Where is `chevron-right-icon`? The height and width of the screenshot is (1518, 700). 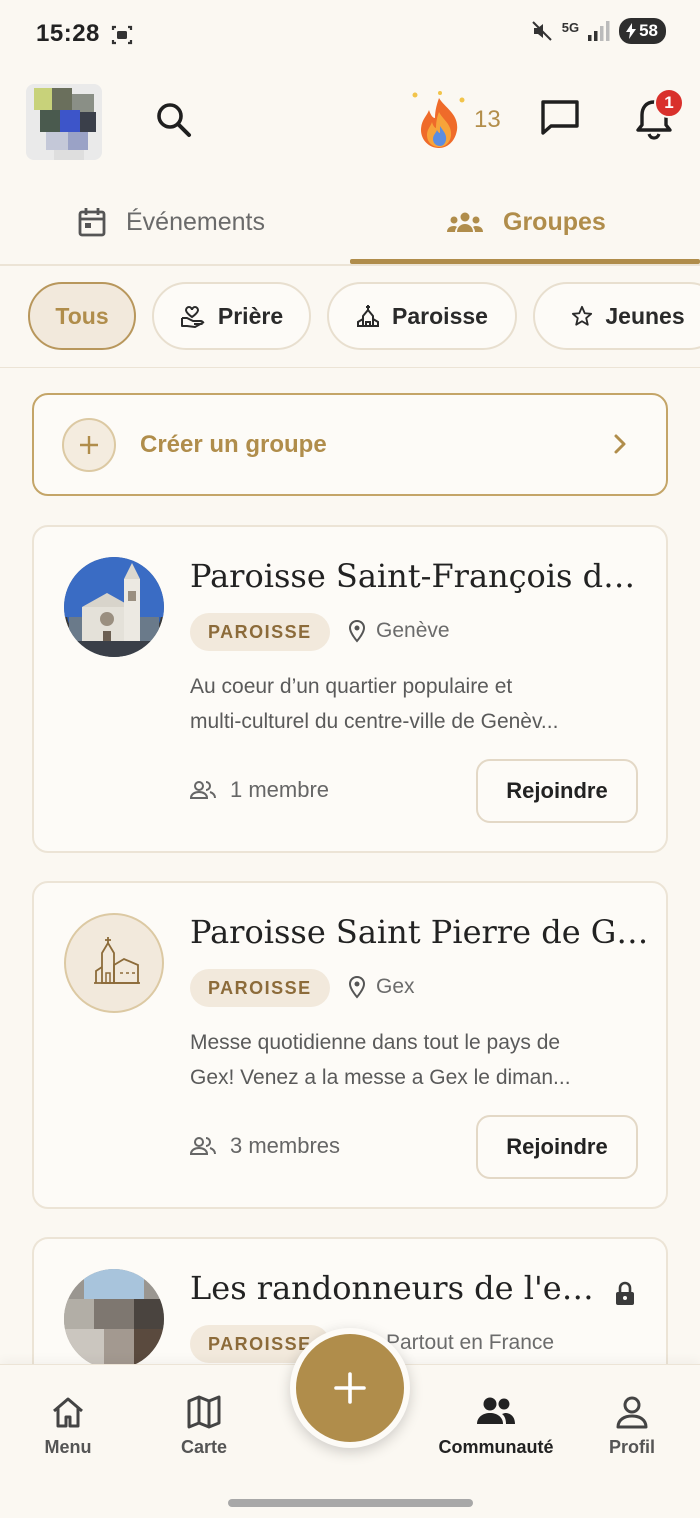 chevron-right-icon is located at coordinates (620, 444).